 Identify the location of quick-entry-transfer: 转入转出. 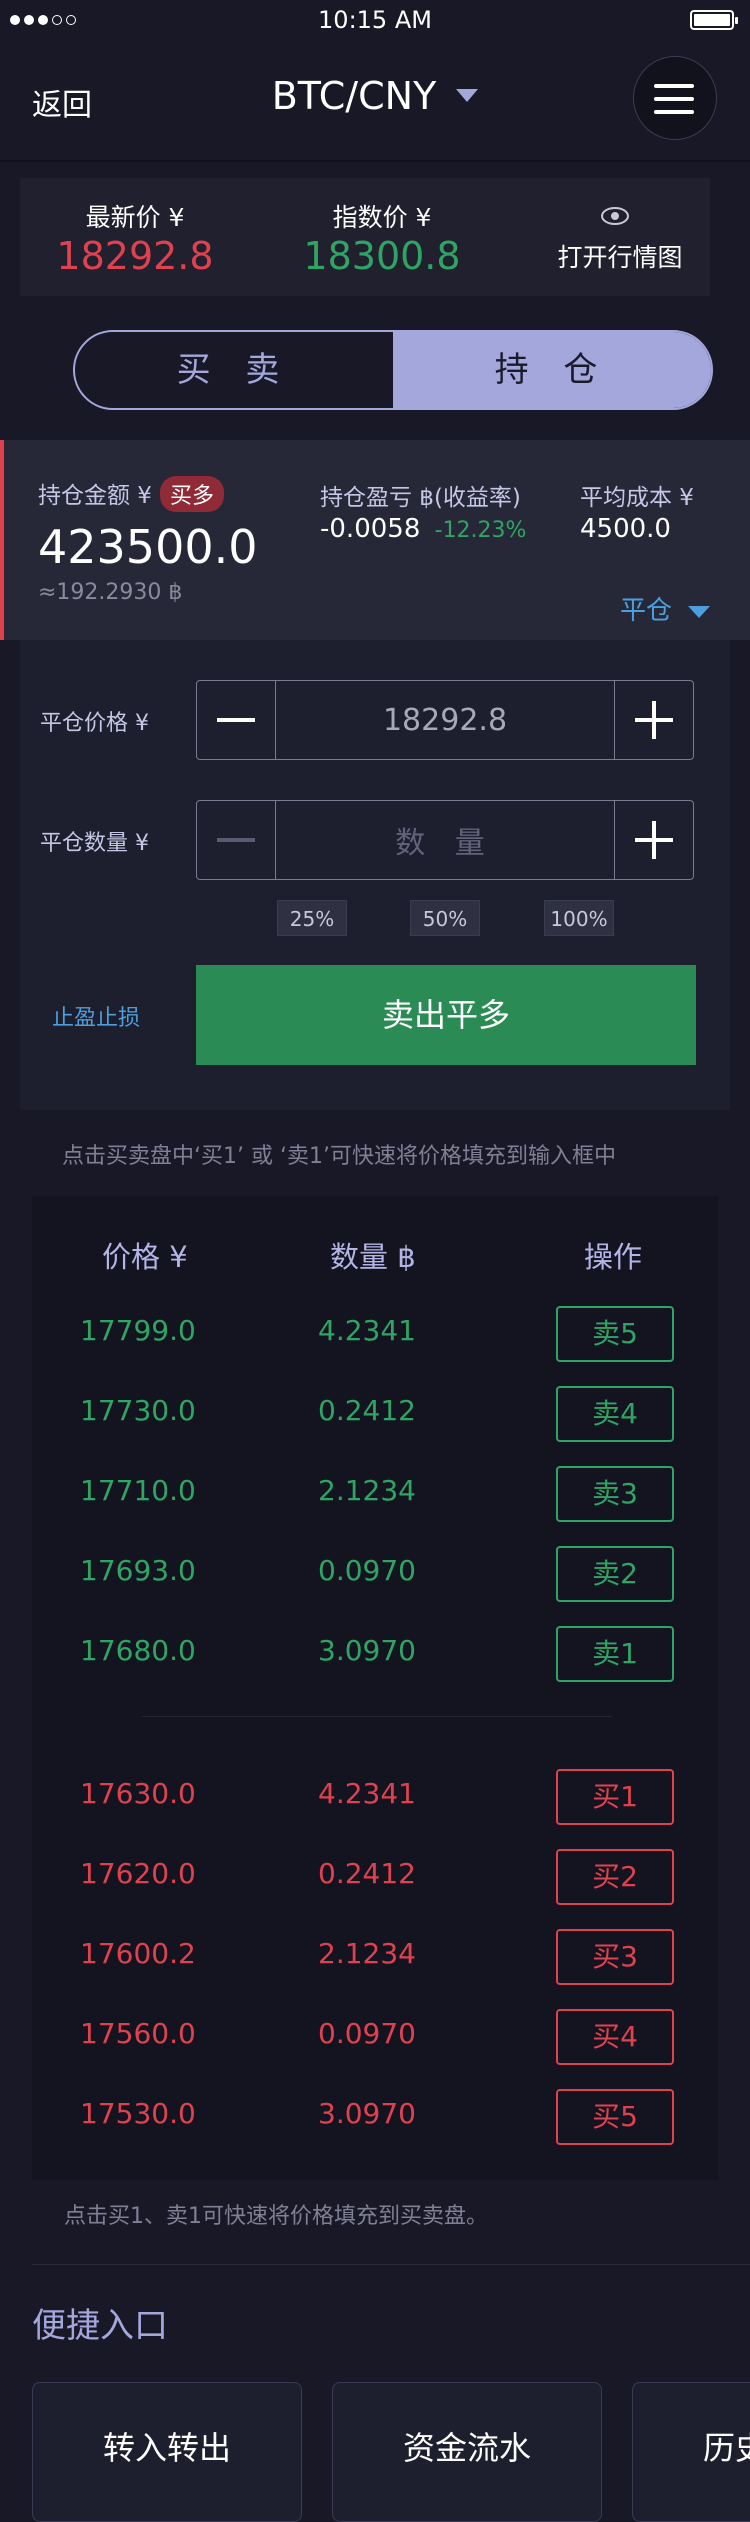
(167, 2452).